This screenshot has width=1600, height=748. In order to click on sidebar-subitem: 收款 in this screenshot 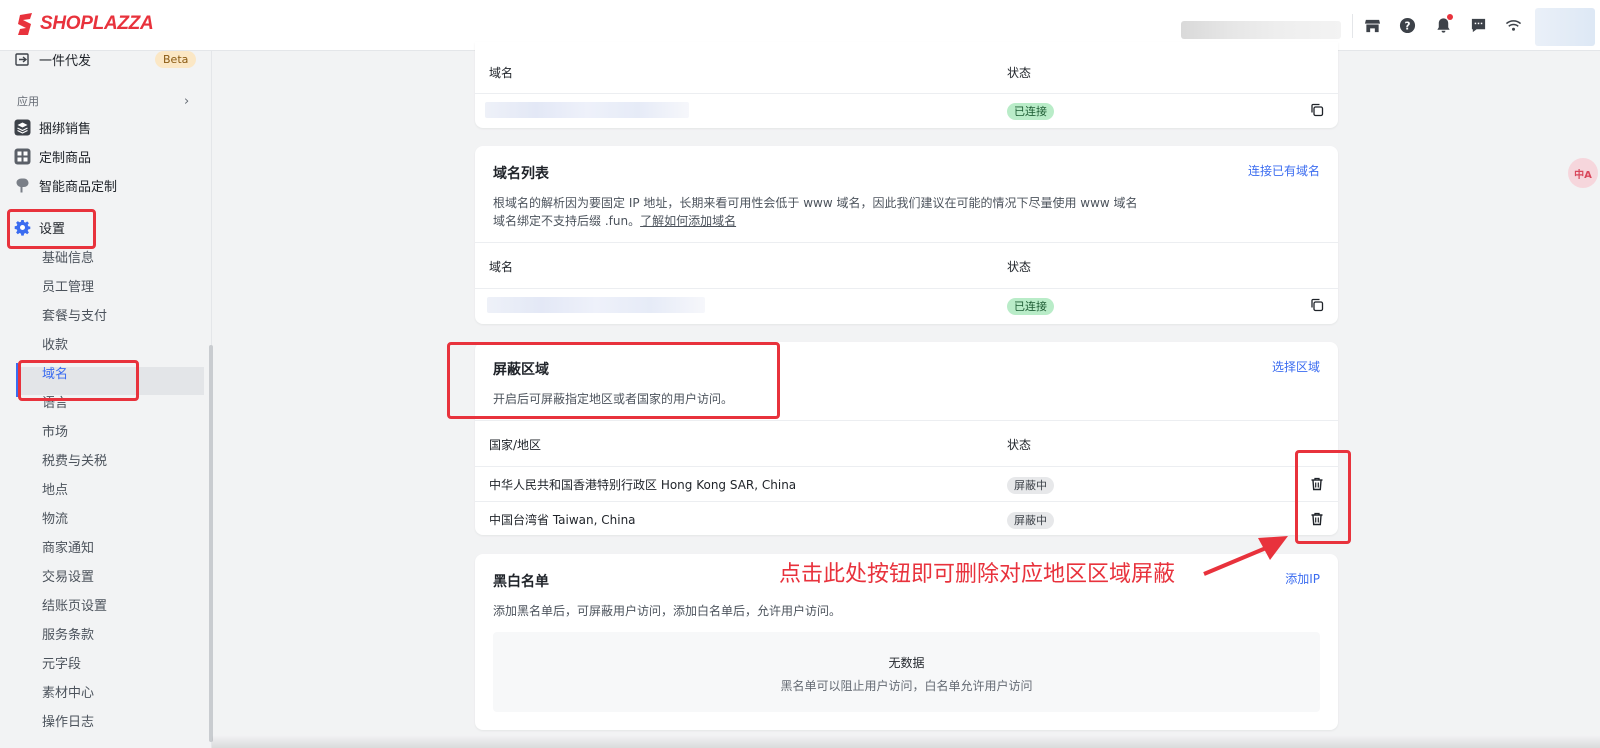, I will do `click(102, 343)`.